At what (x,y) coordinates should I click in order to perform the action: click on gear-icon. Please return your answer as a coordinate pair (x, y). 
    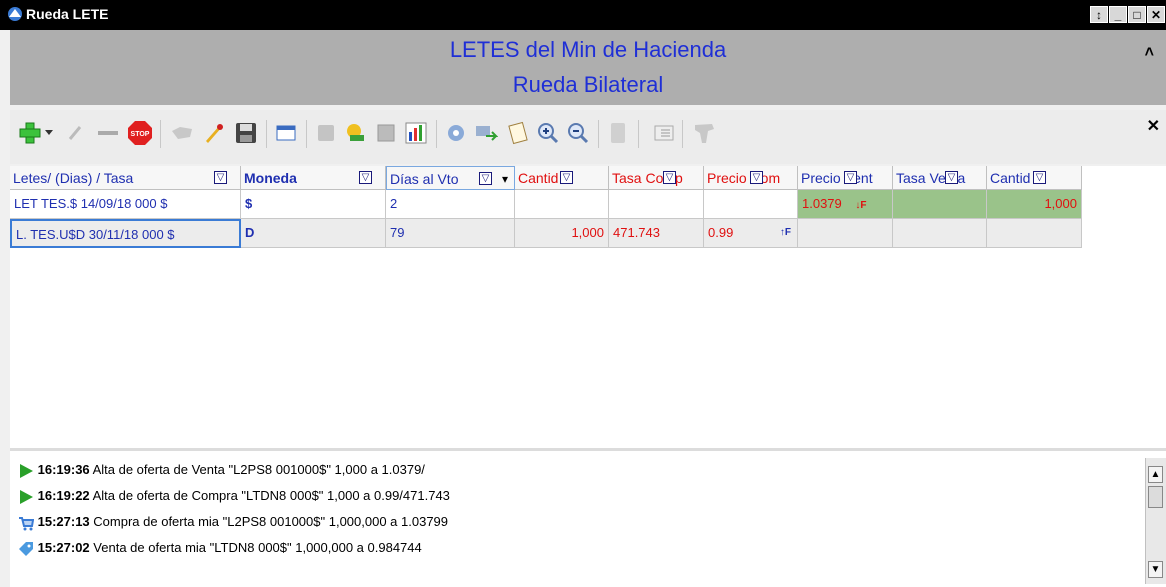
    Looking at the image, I should click on (456, 133).